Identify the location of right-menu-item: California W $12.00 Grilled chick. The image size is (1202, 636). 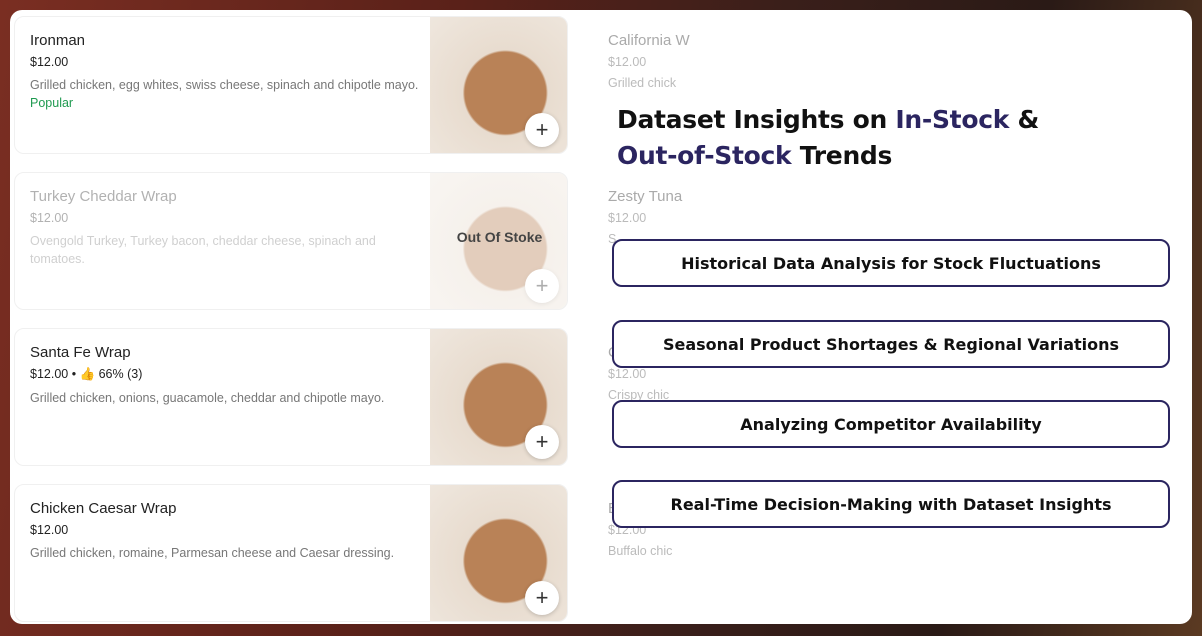
(658, 61).